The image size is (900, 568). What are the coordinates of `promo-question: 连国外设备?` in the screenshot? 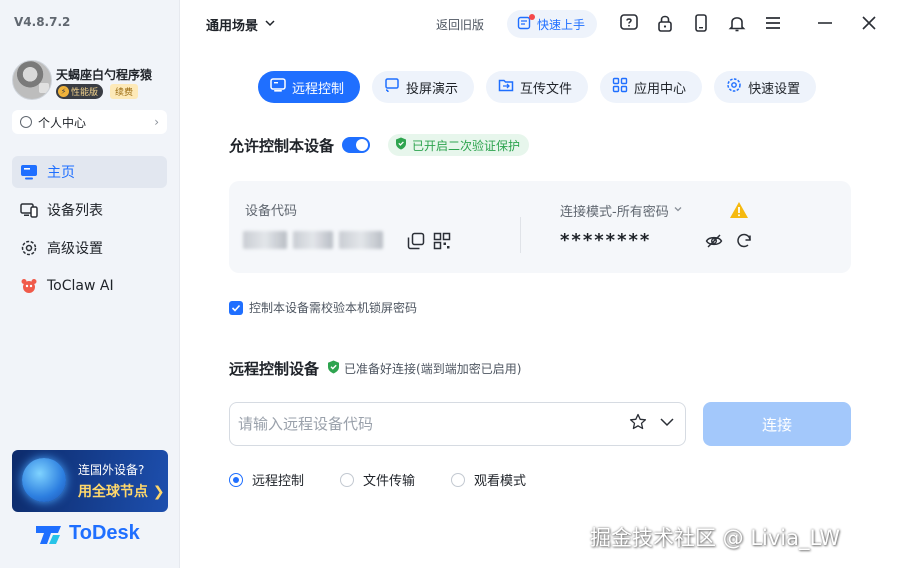 It's located at (111, 470).